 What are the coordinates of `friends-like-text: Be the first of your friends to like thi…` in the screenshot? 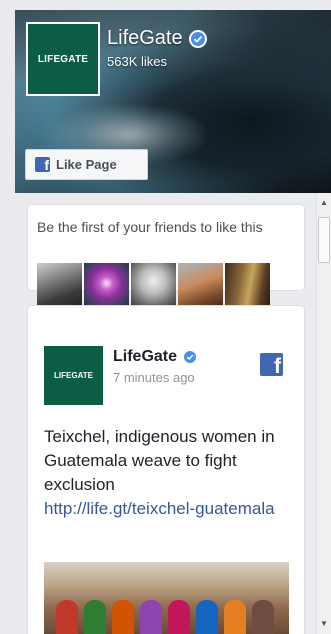 It's located at (150, 227).